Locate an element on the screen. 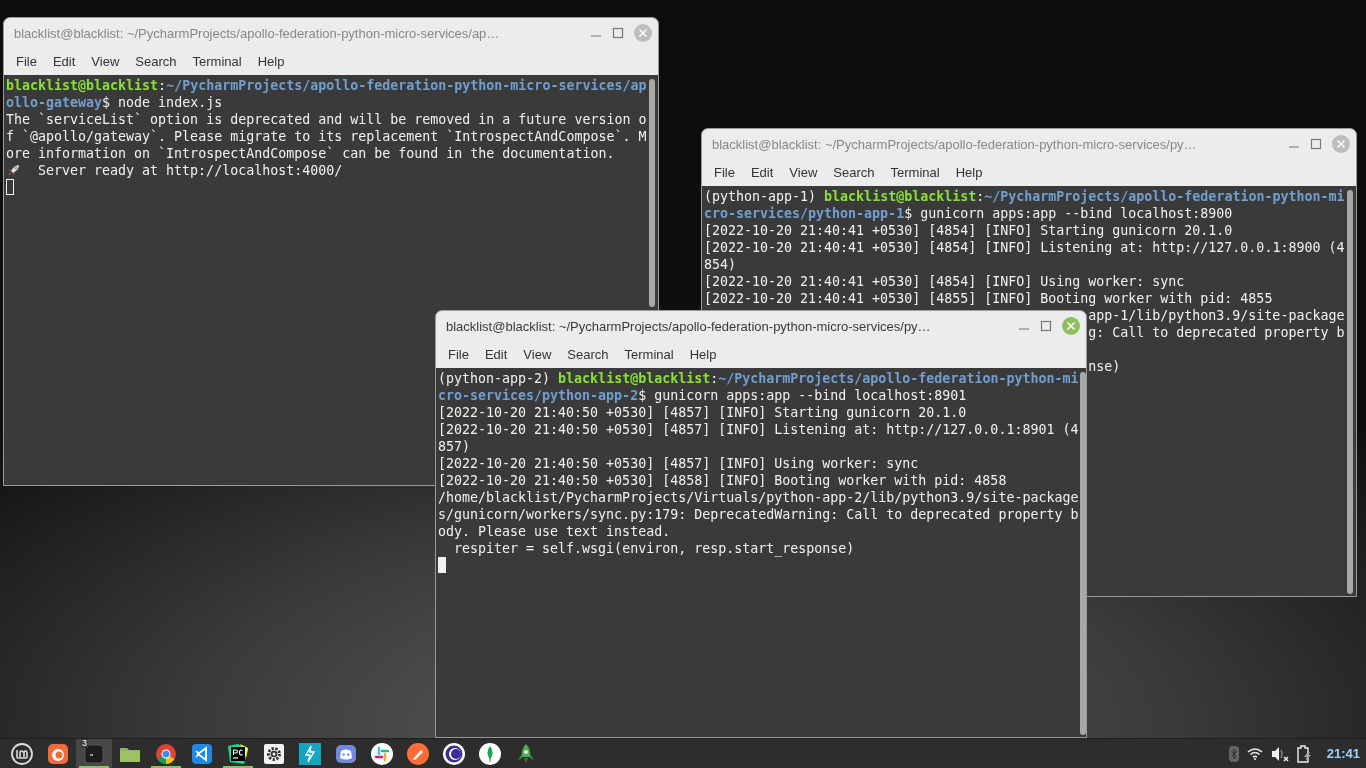 This screenshot has height=768, width=1366. output-line: app-1/lib/python3.9/site-package is located at coordinates (1216, 315).